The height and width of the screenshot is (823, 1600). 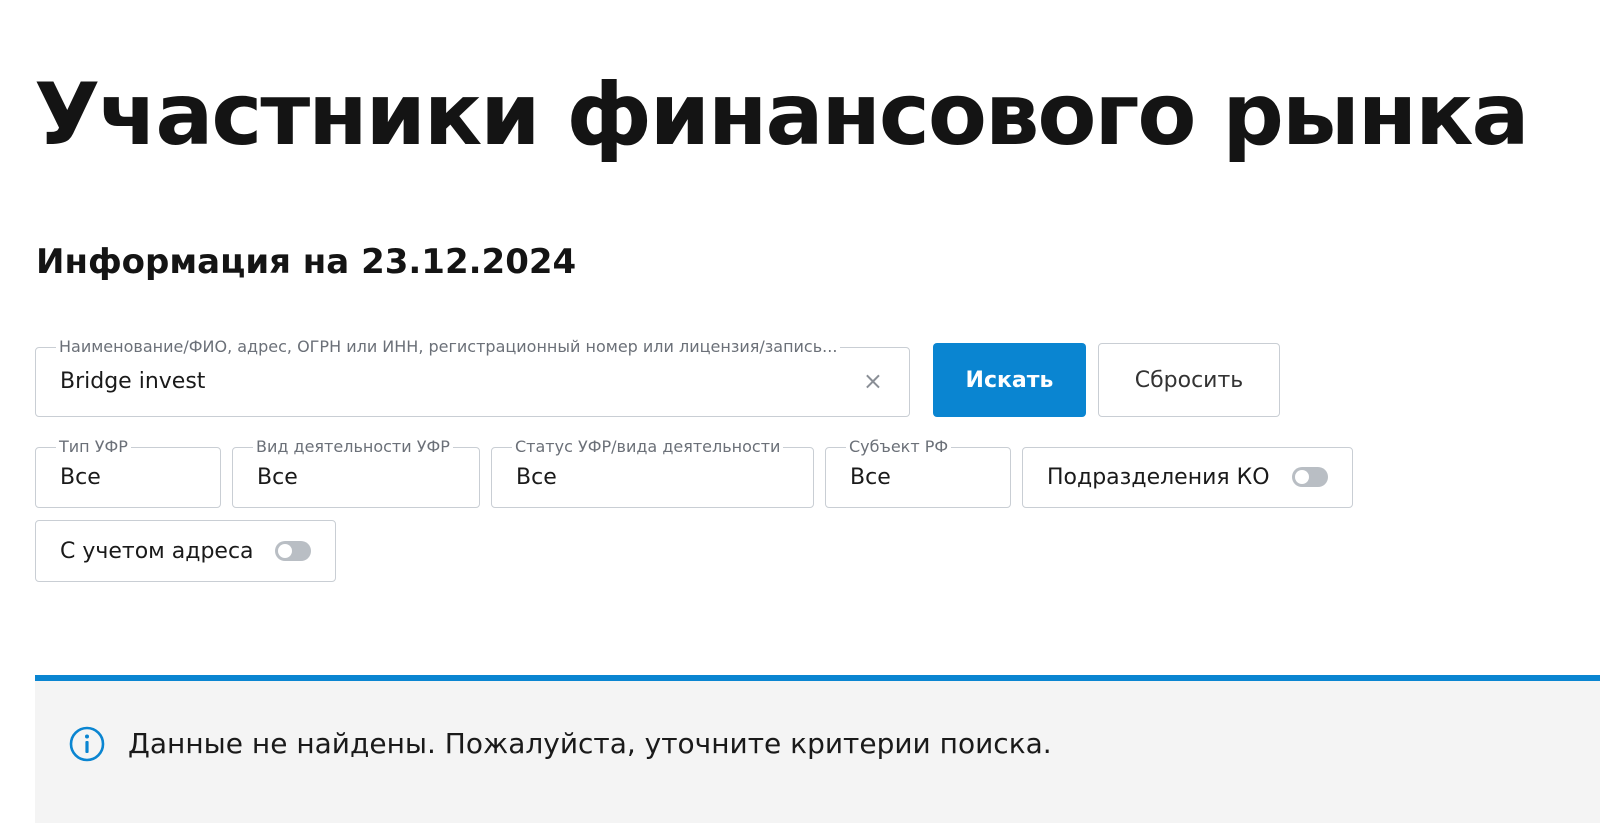 What do you see at coordinates (873, 381) in the screenshot?
I see `clear-icon: ×` at bounding box center [873, 381].